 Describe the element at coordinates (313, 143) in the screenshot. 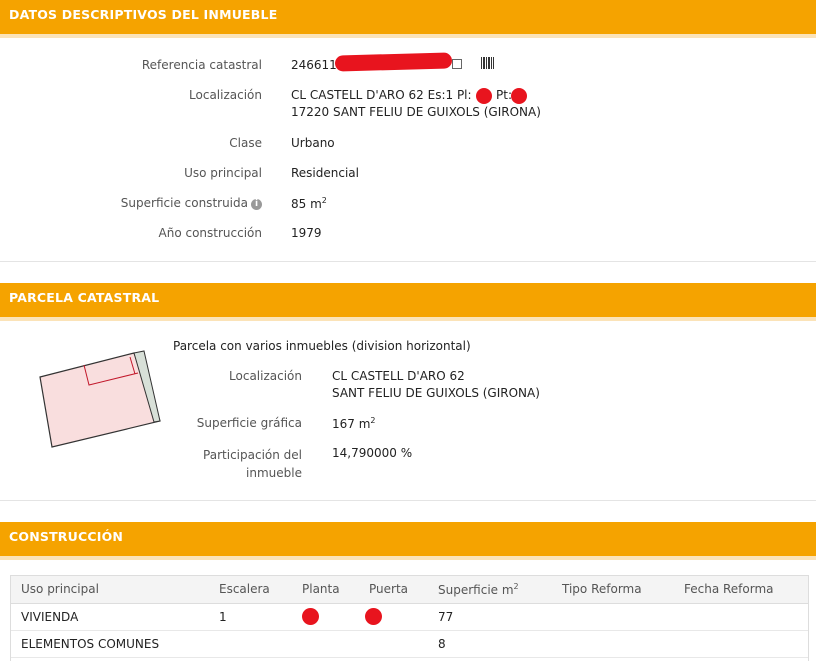

I see `clase-value: Urbano` at that location.